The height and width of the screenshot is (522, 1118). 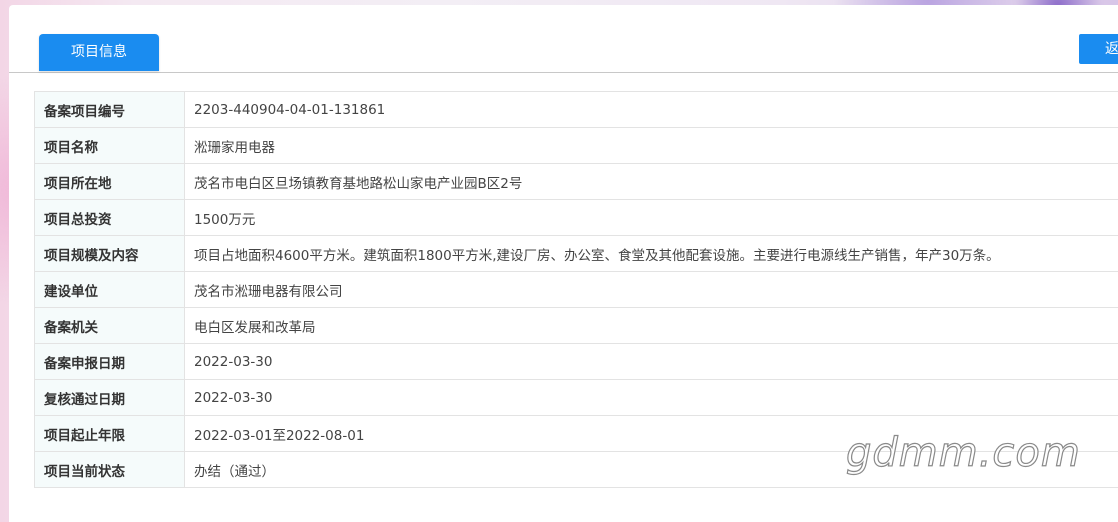 What do you see at coordinates (109, 433) in the screenshot?
I see `row-label: 项目起止年限` at bounding box center [109, 433].